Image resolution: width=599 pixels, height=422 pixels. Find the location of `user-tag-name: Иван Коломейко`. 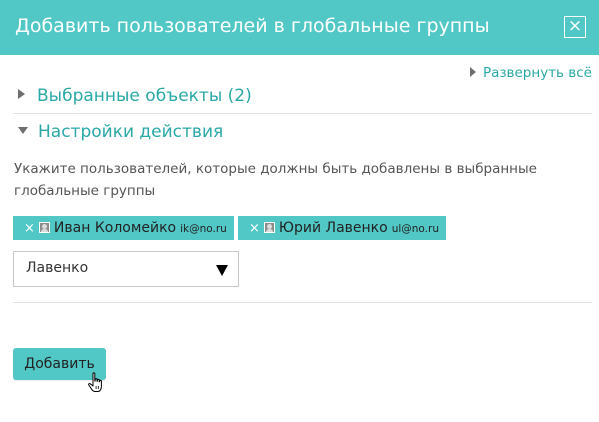

user-tag-name: Иван Коломейко is located at coordinates (115, 228).